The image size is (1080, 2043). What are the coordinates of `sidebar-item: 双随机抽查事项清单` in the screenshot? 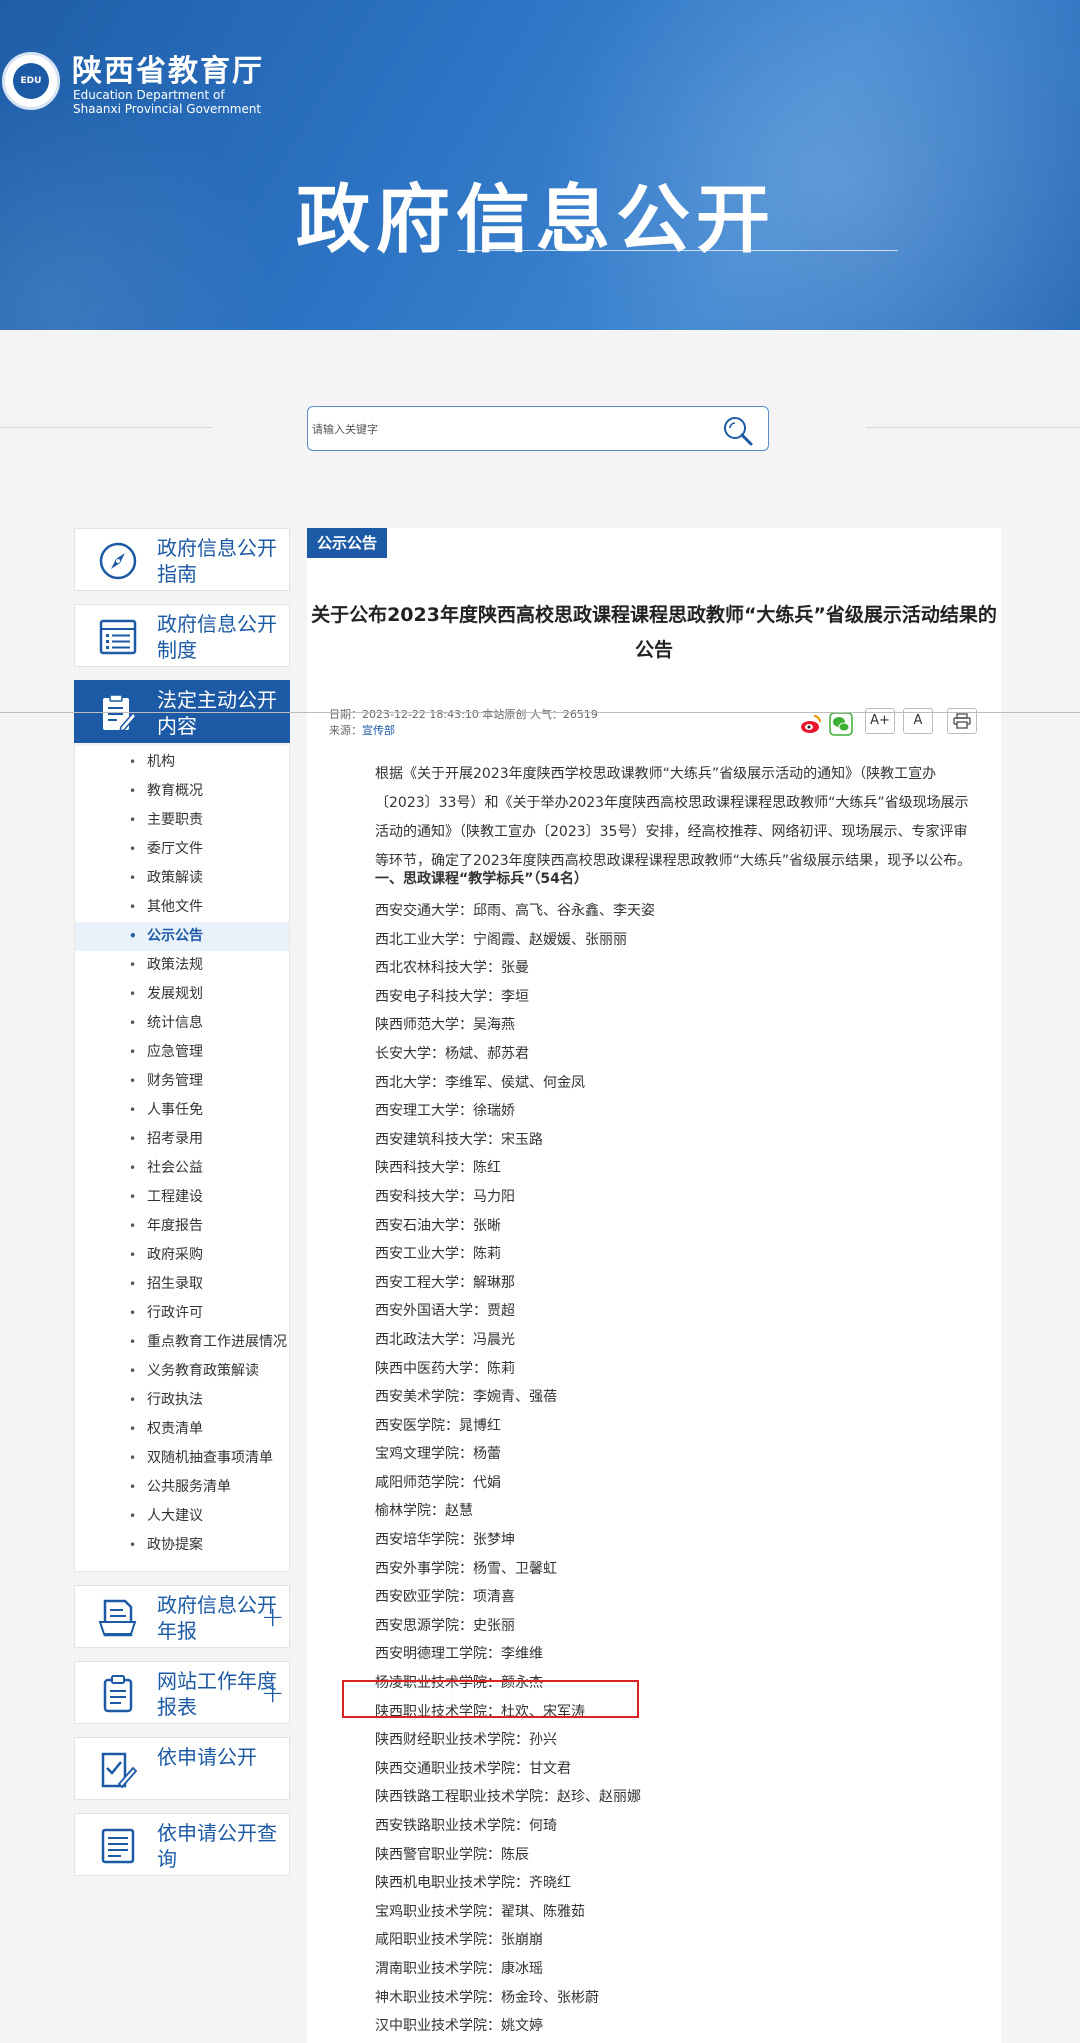 It's located at (182, 1458).